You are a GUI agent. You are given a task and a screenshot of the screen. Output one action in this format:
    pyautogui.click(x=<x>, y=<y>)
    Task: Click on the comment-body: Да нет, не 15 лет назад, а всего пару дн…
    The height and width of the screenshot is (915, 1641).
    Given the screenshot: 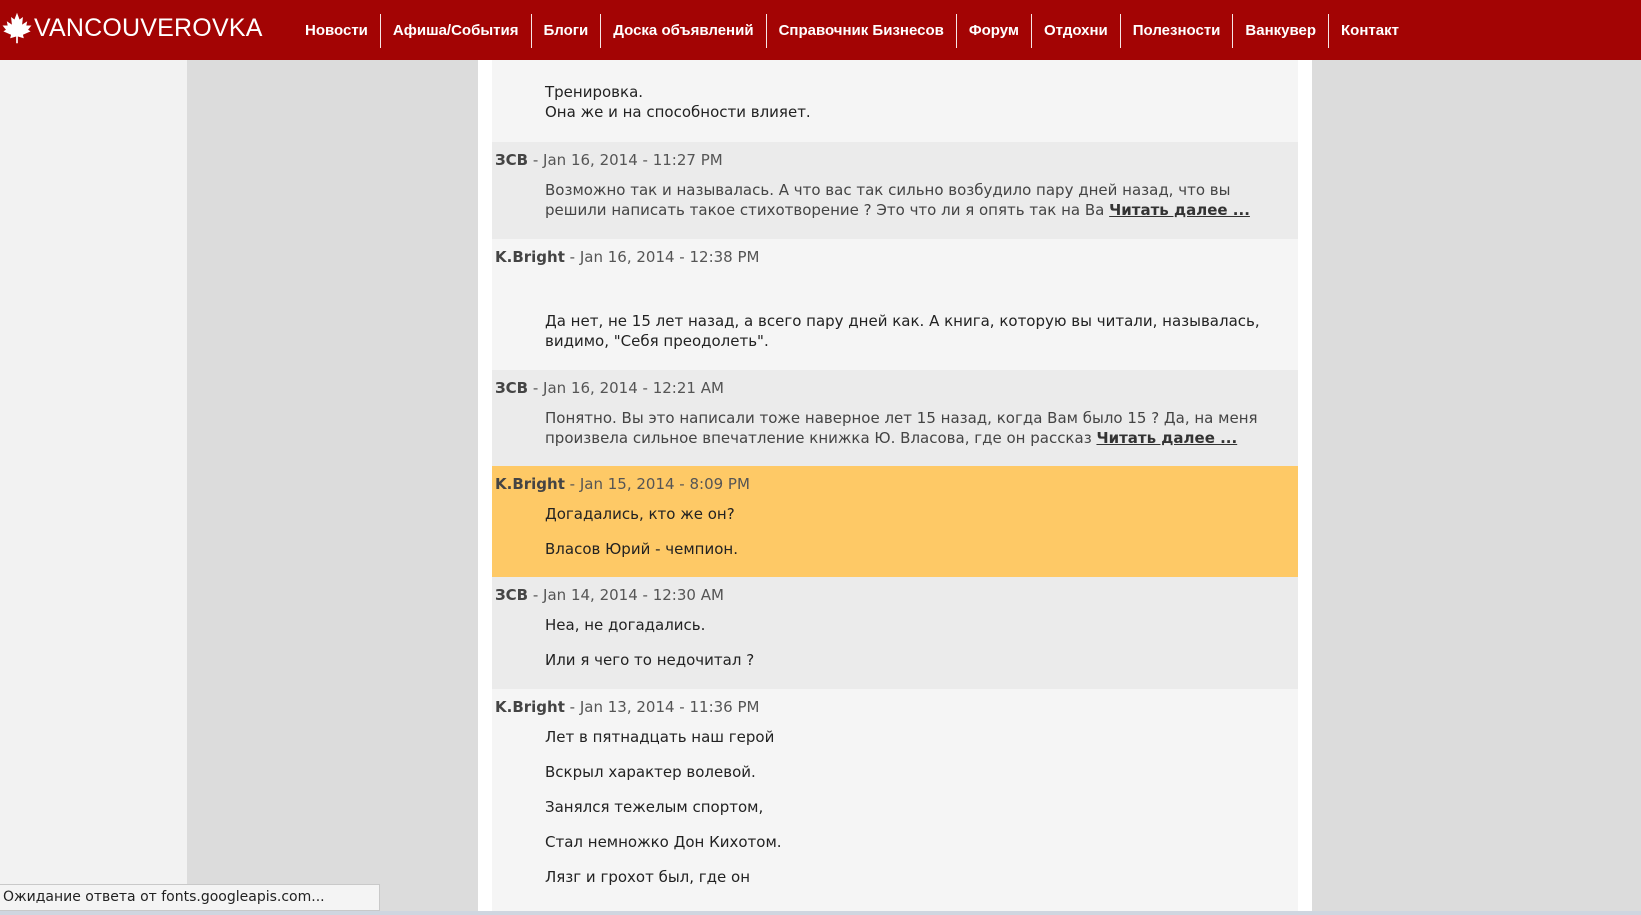 What is the action you would take?
    pyautogui.click(x=896, y=314)
    